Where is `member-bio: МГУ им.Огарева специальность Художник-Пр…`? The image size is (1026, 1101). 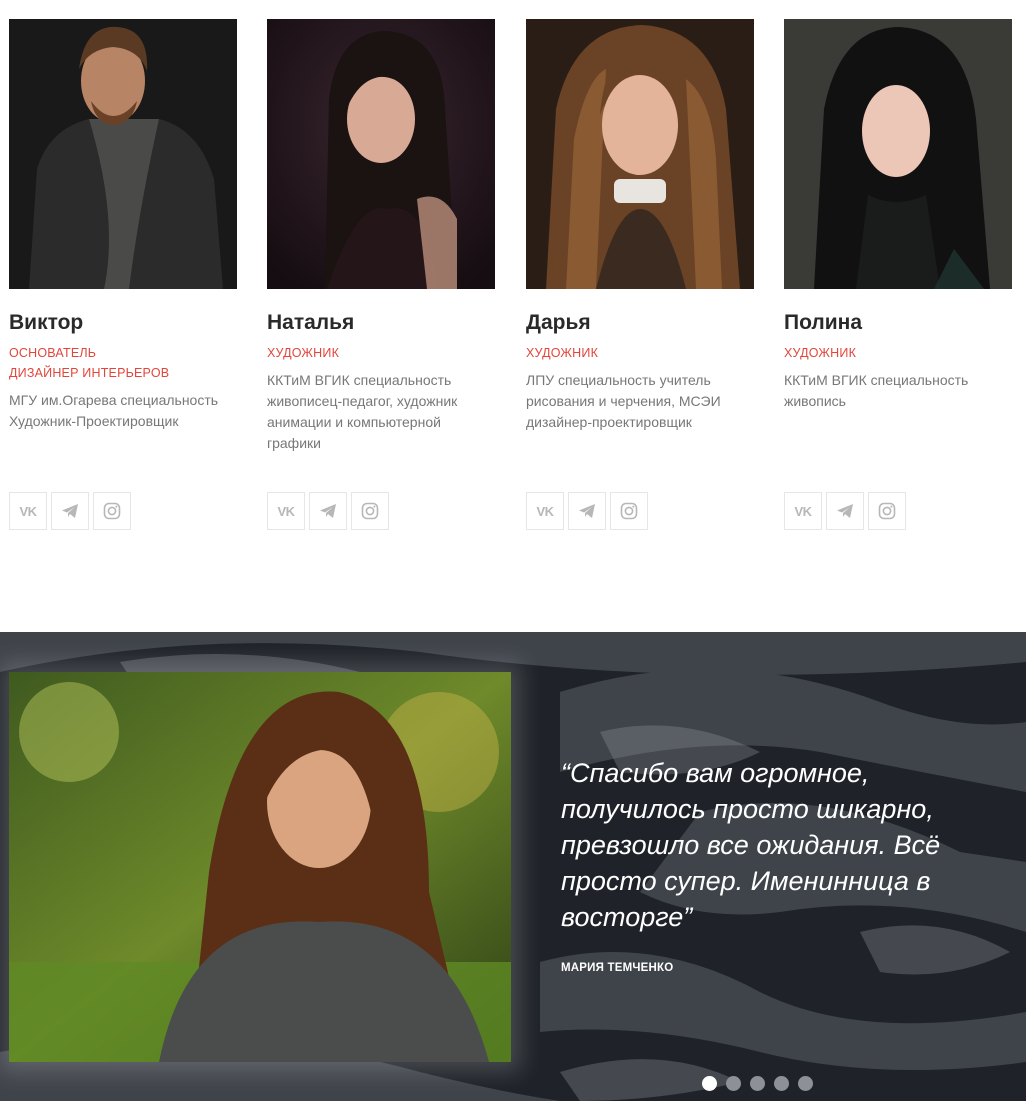 member-bio: МГУ им.Огарева специальность Художник-Пр… is located at coordinates (114, 410).